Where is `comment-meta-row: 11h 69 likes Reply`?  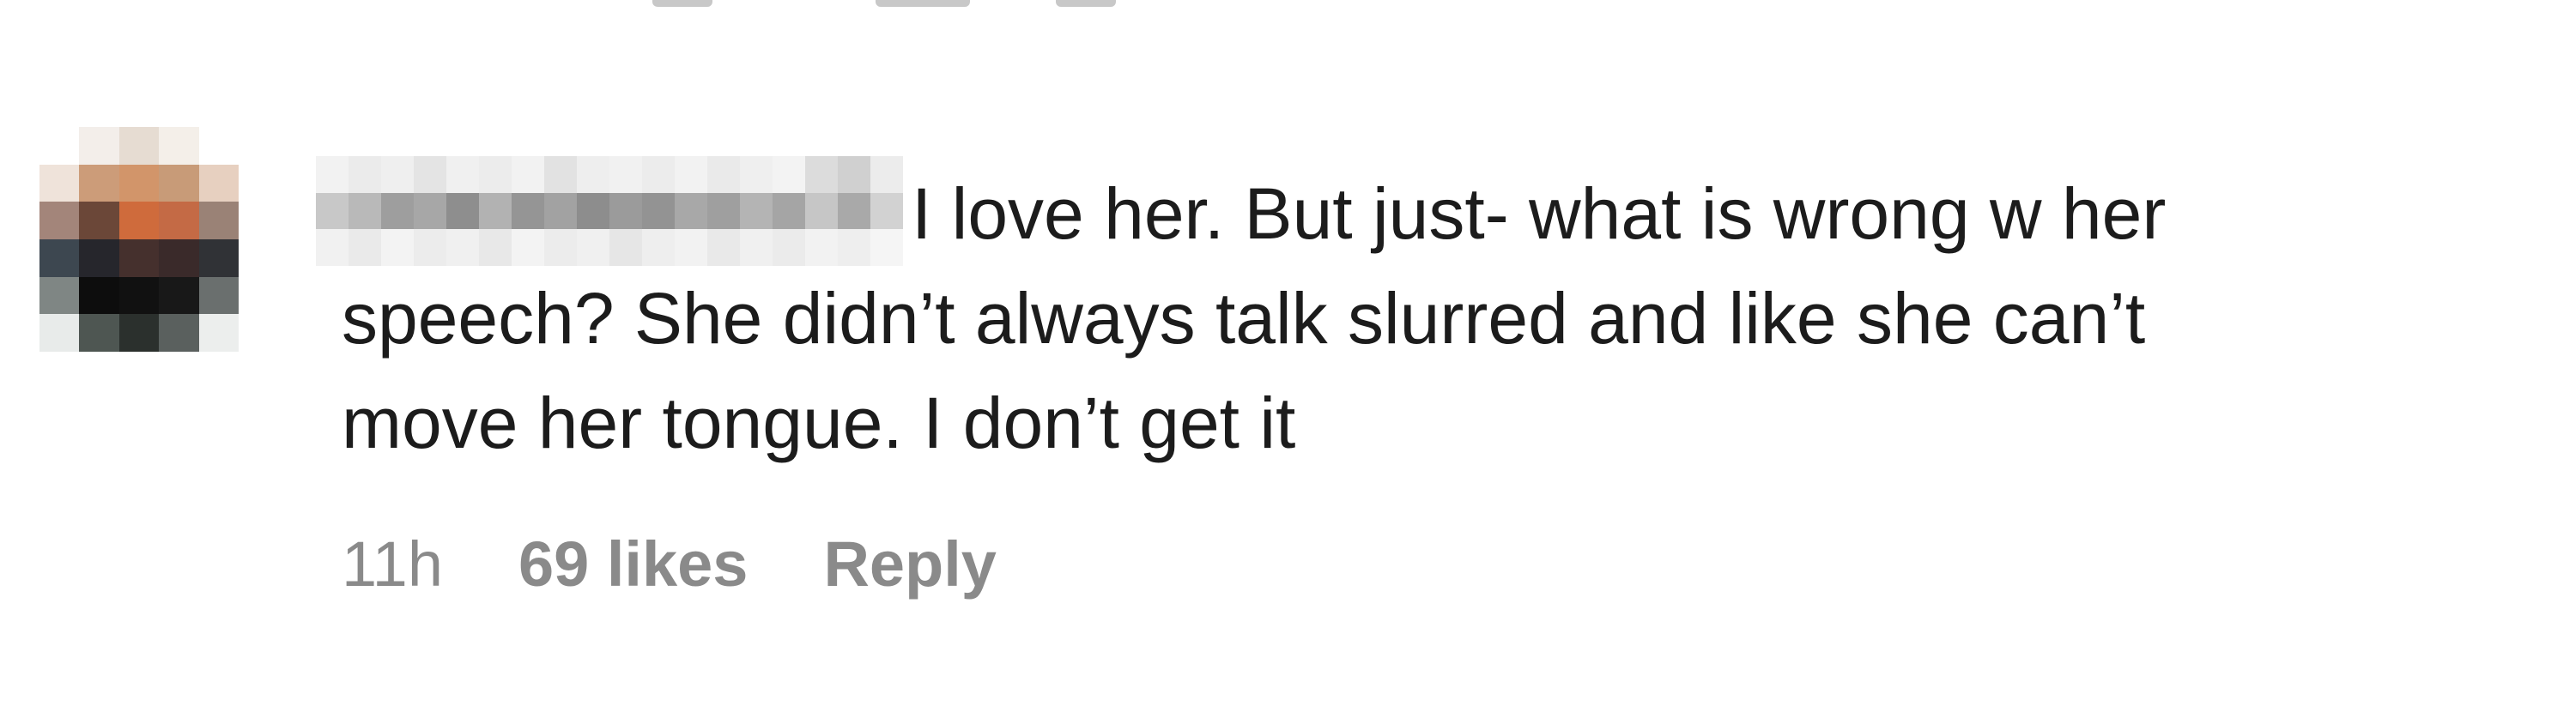 comment-meta-row: 11h 69 likes Reply is located at coordinates (669, 563).